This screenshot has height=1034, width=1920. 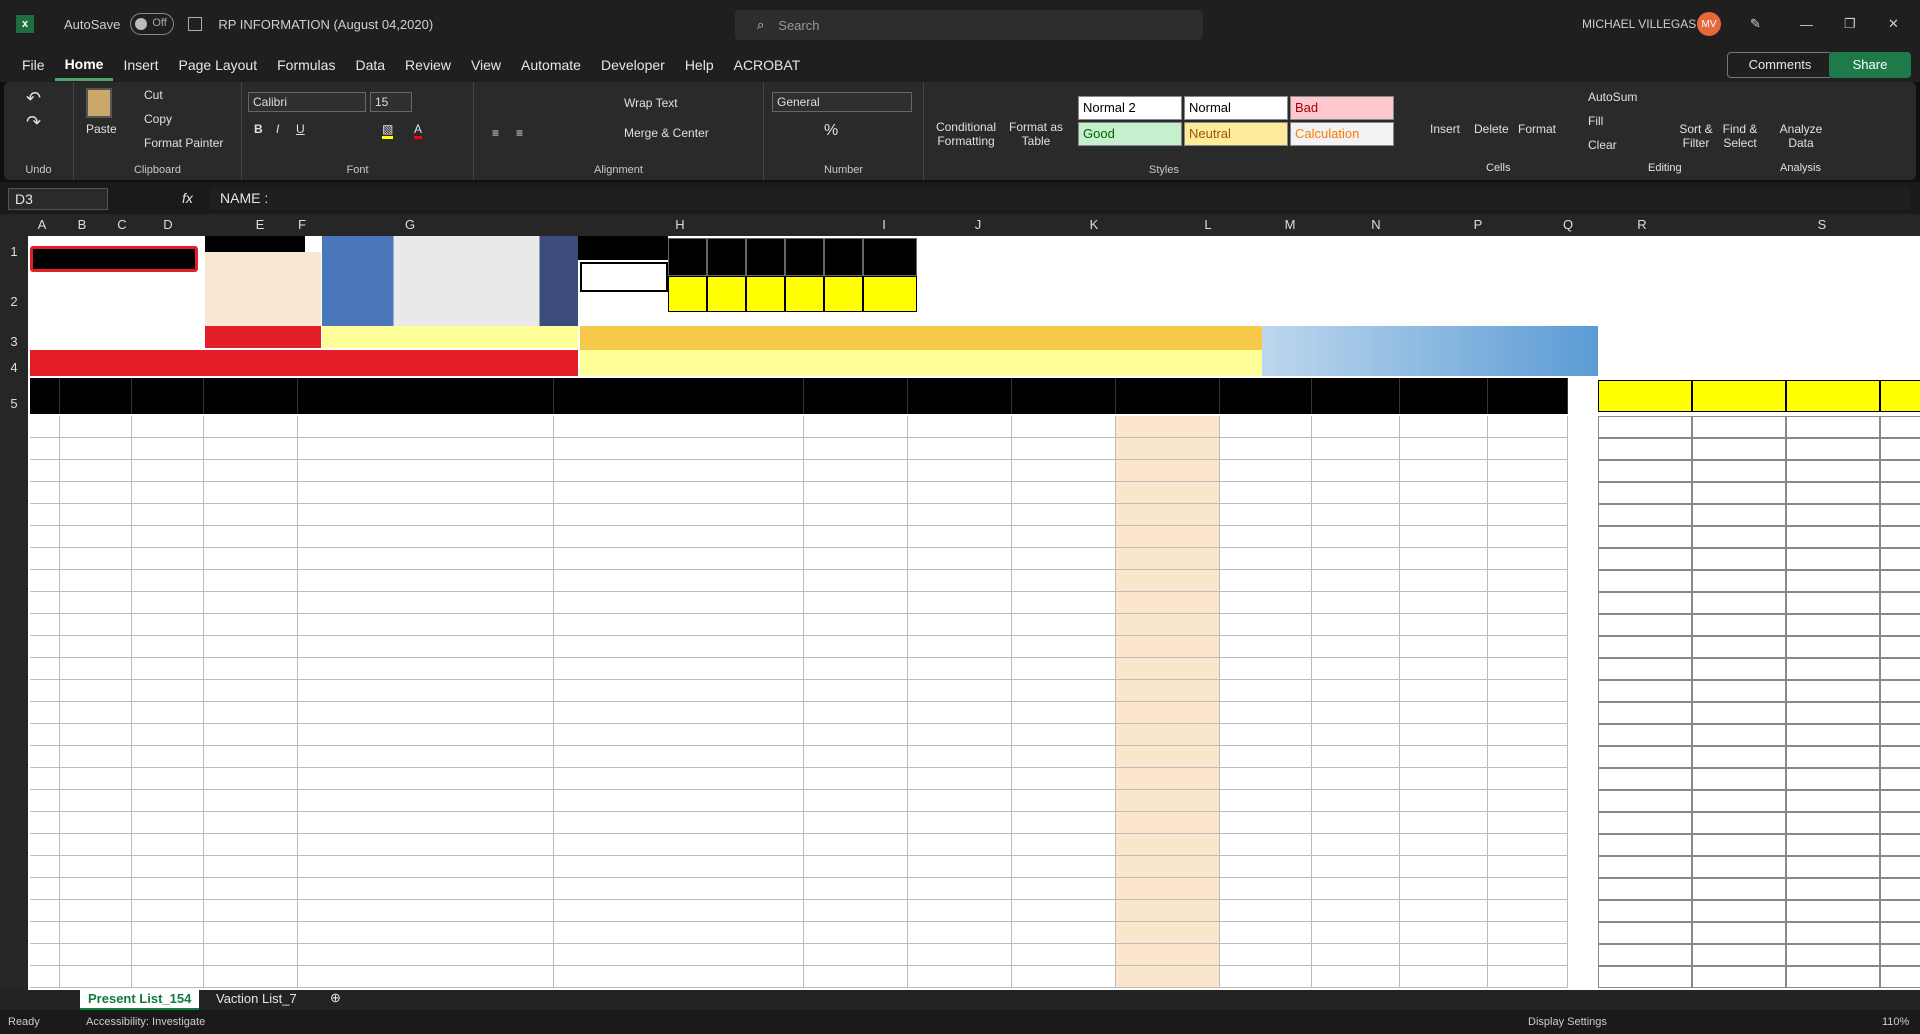 What do you see at coordinates (651, 103) in the screenshot?
I see `wrap-text-button: Wrap Text` at bounding box center [651, 103].